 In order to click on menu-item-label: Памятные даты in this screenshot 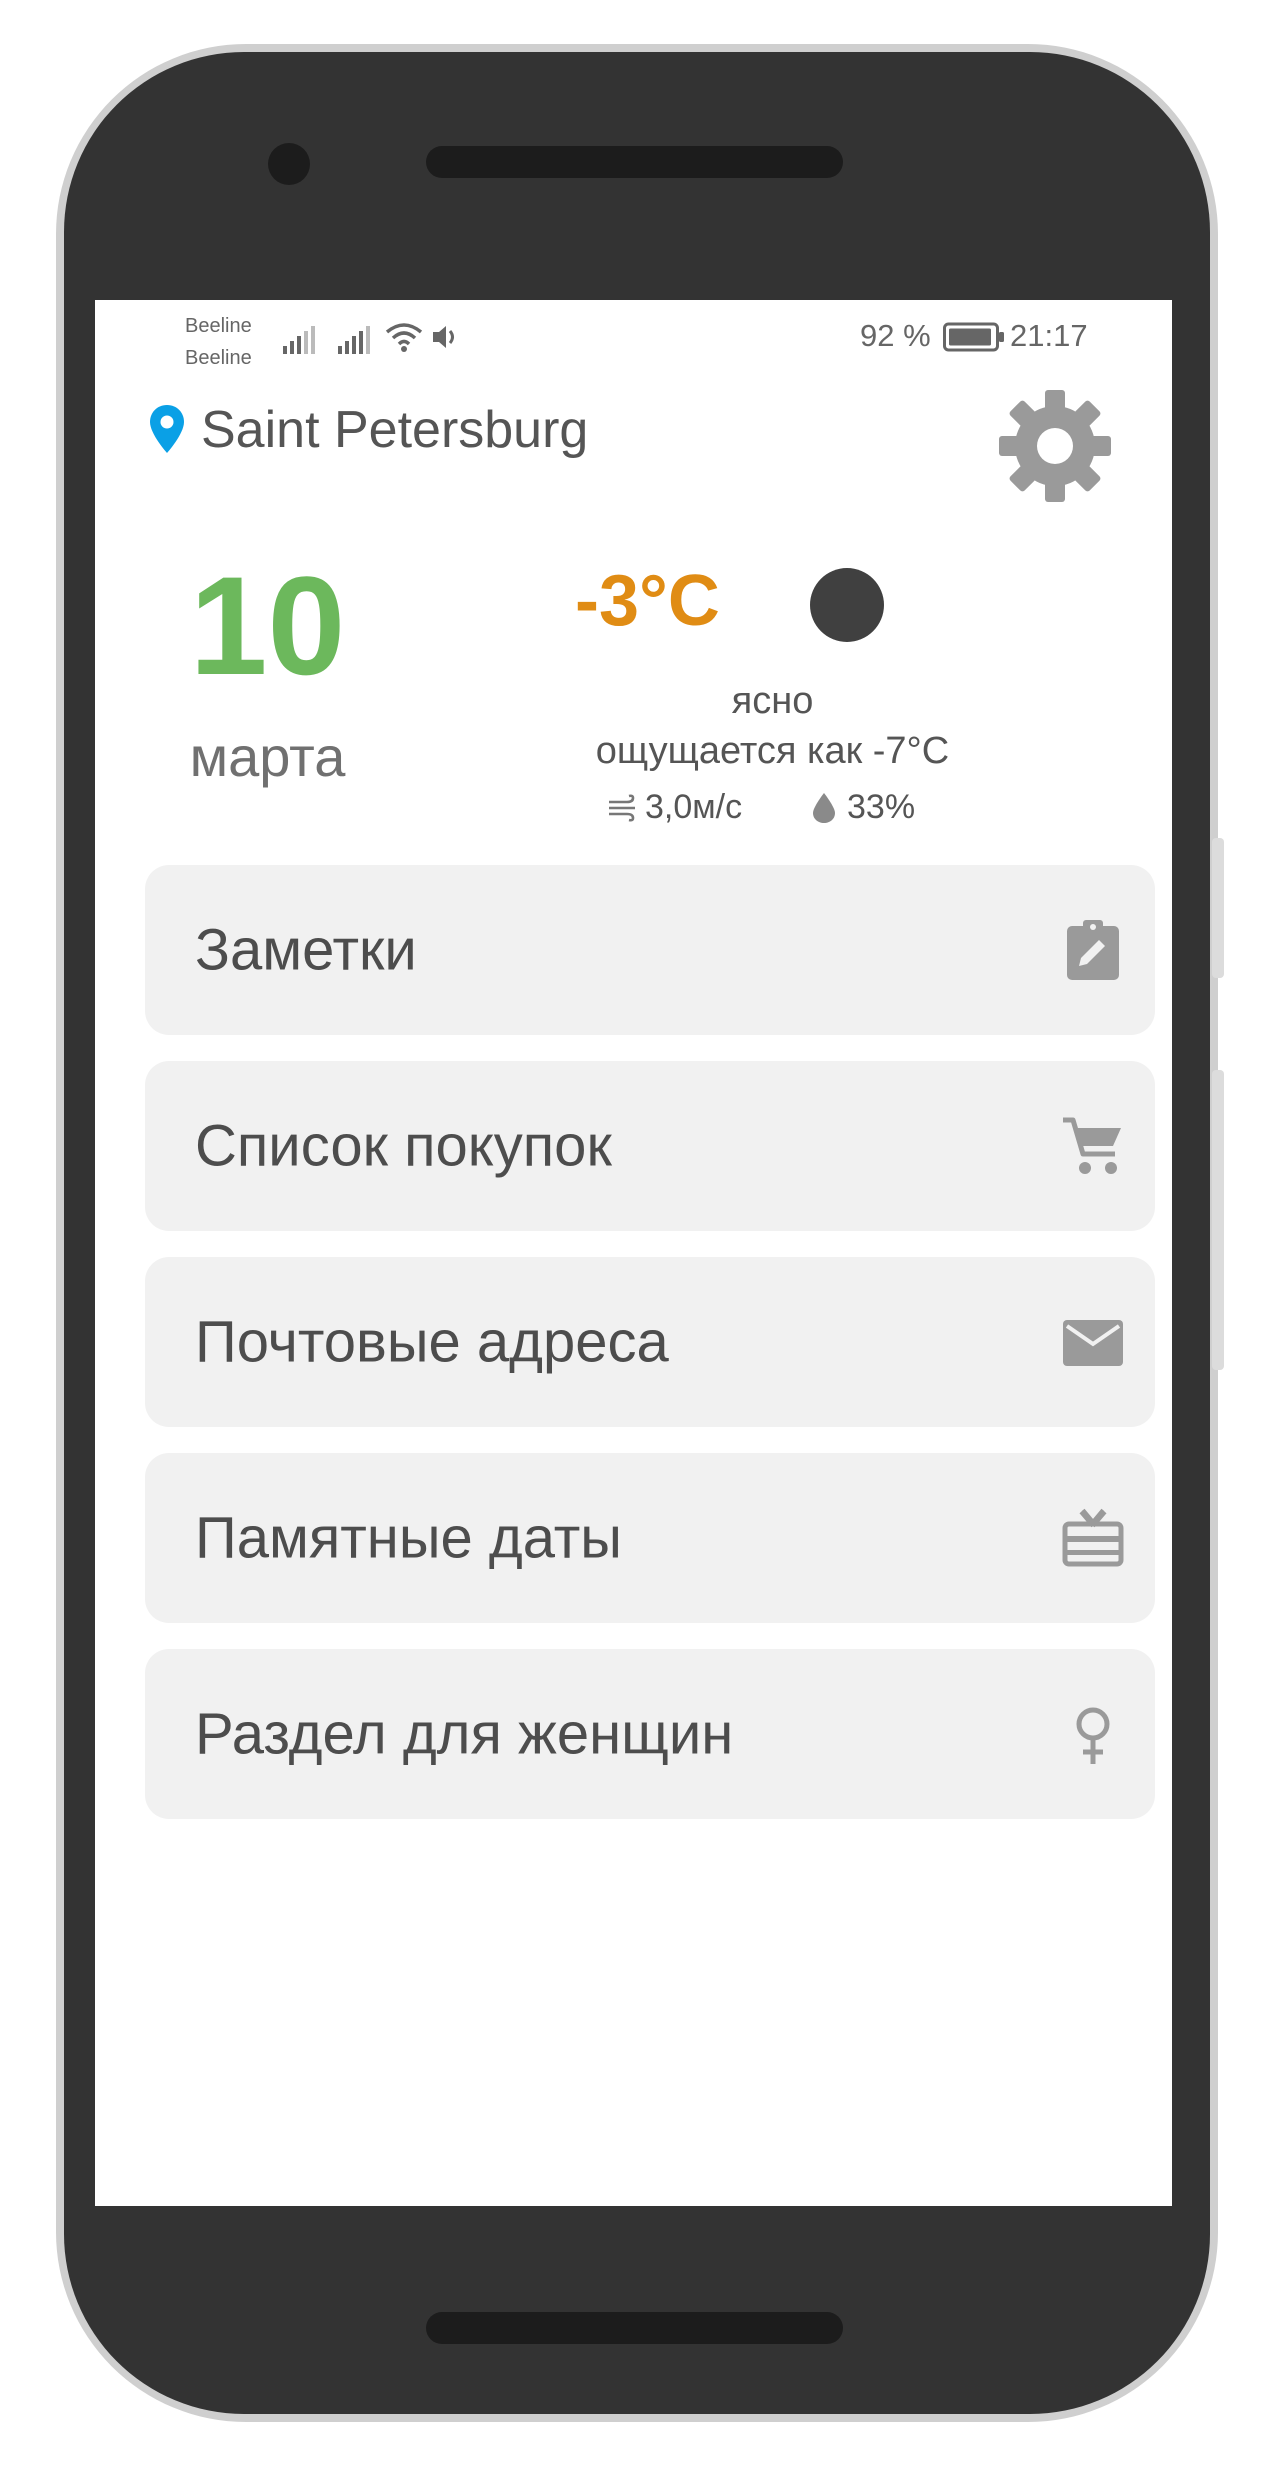, I will do `click(408, 1538)`.